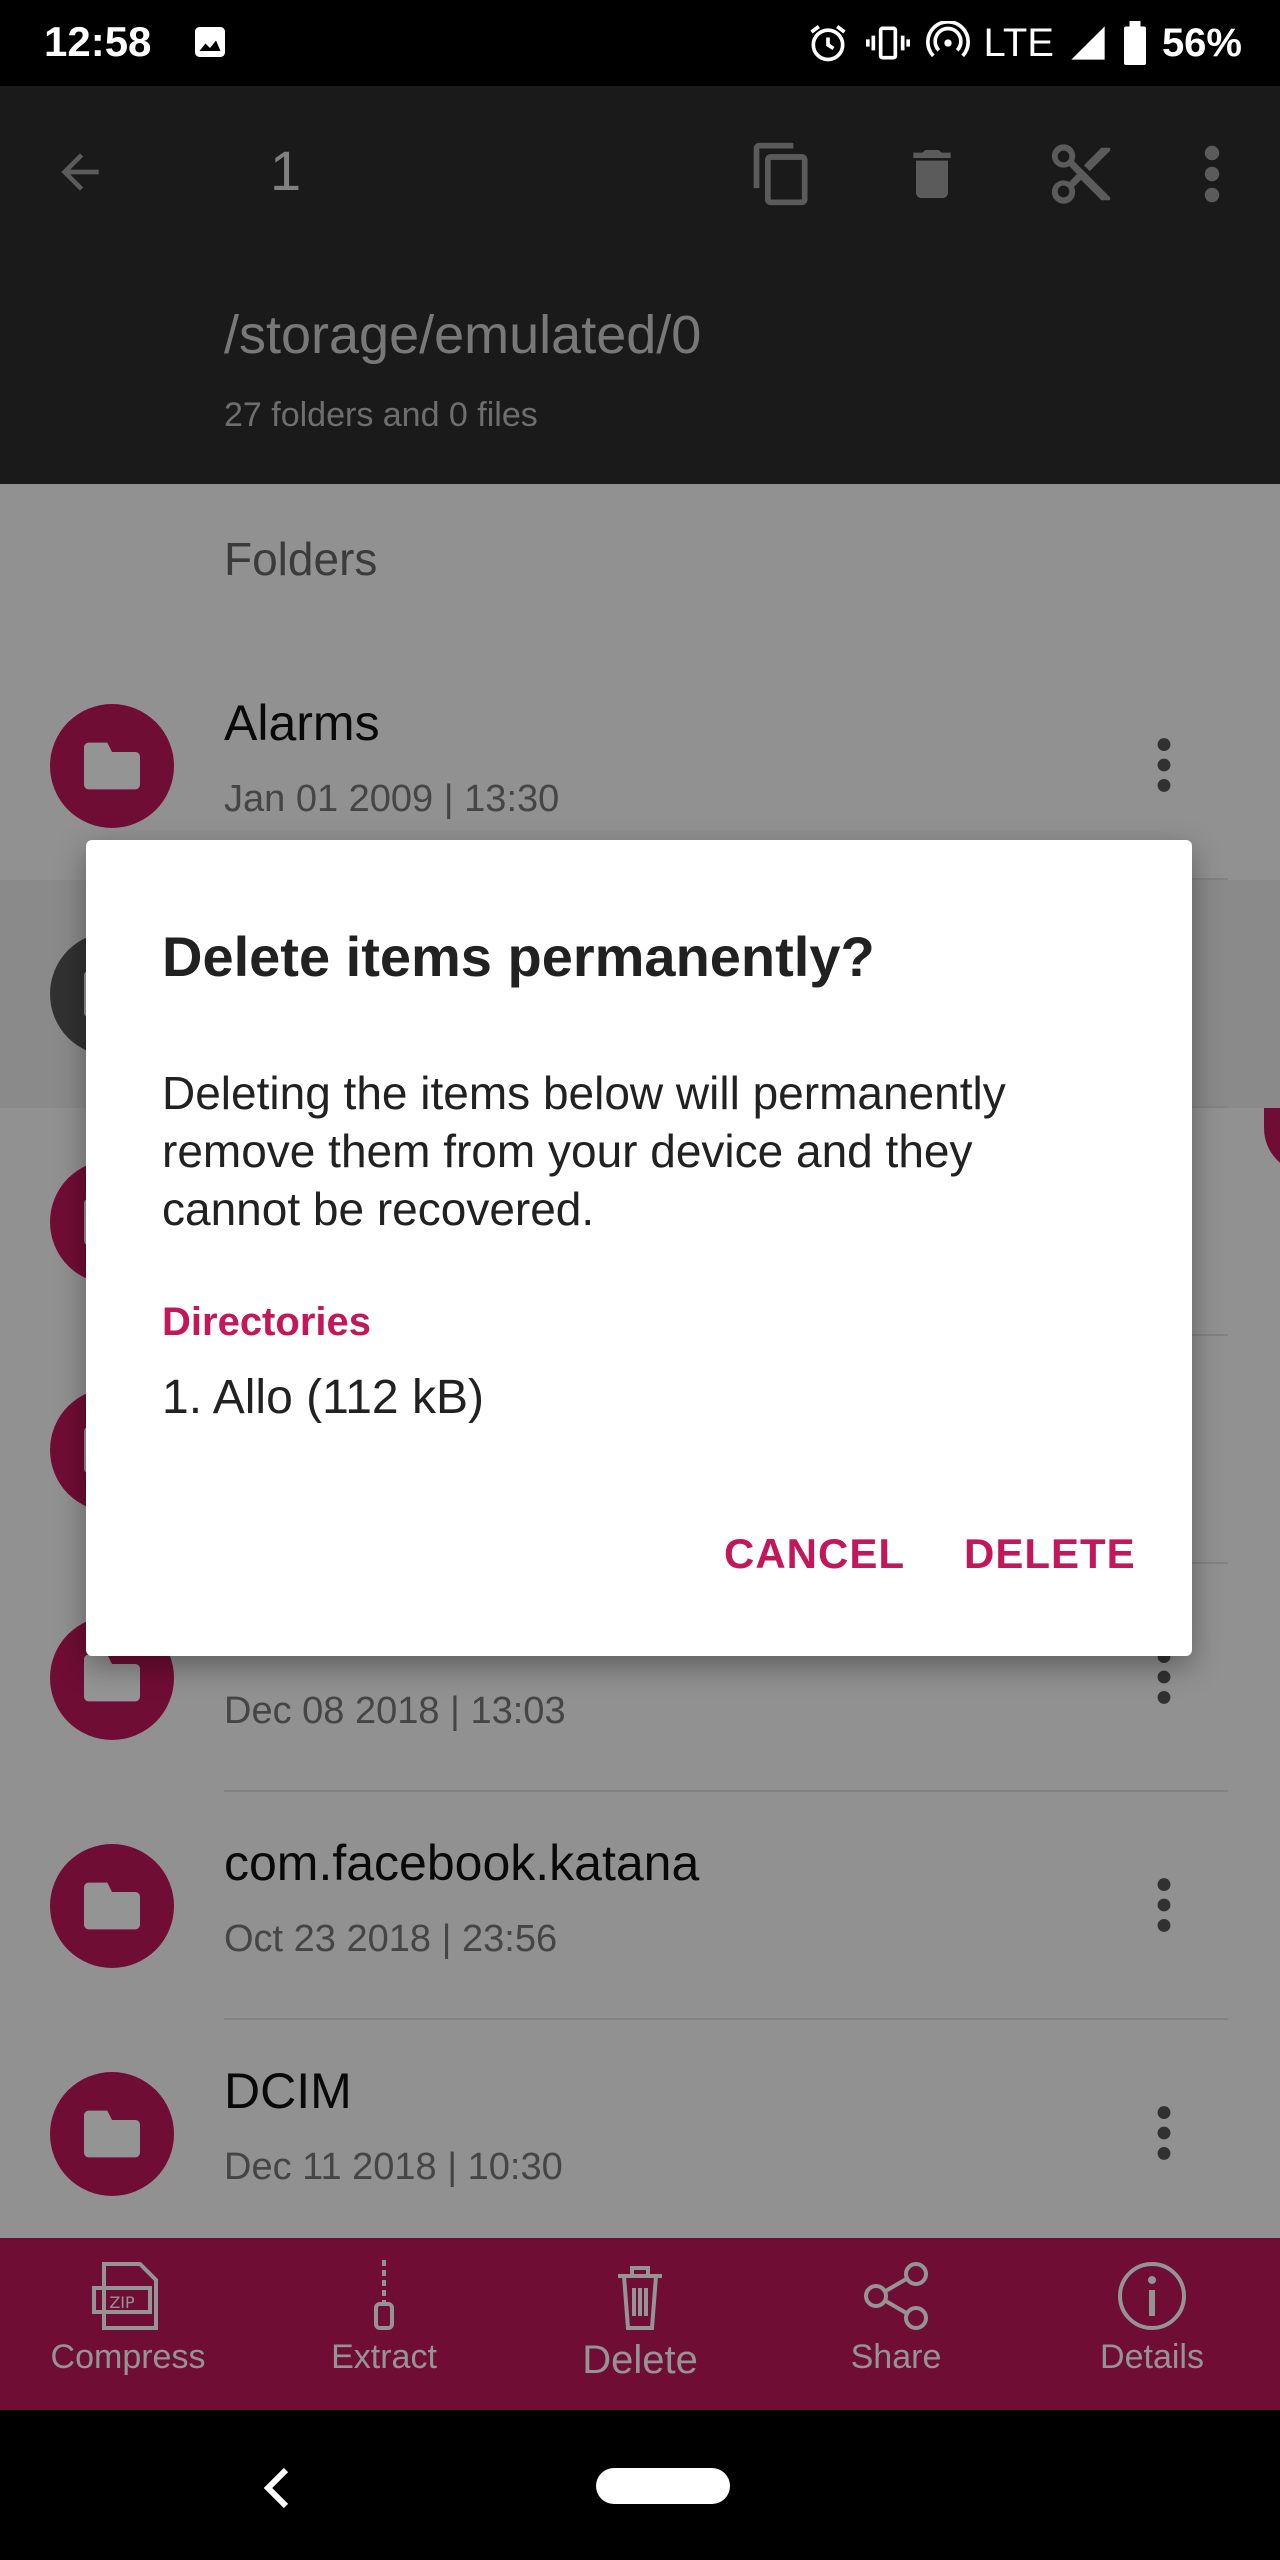 The width and height of the screenshot is (1280, 2560). What do you see at coordinates (827, 43) in the screenshot?
I see `alarm-icon` at bounding box center [827, 43].